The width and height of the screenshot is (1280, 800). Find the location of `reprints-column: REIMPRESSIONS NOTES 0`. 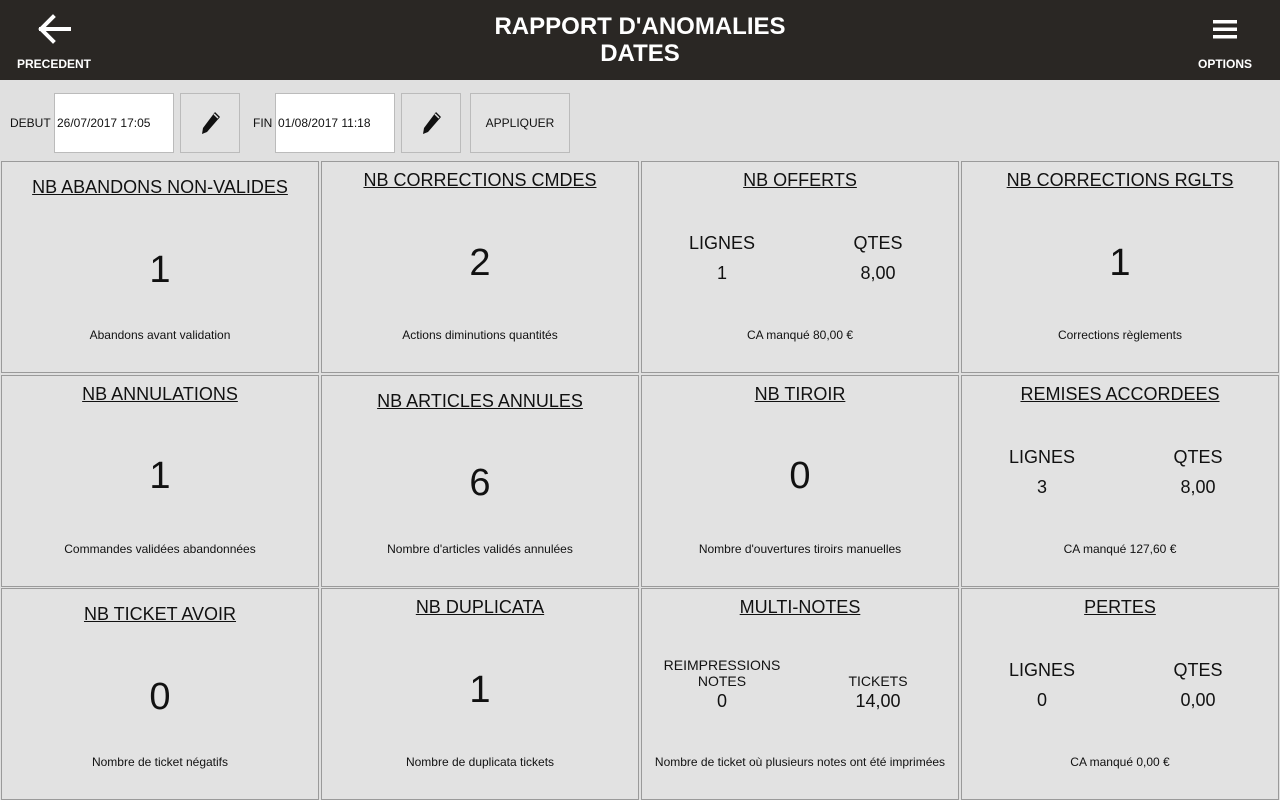

reprints-column: REIMPRESSIONS NOTES 0 is located at coordinates (722, 684).